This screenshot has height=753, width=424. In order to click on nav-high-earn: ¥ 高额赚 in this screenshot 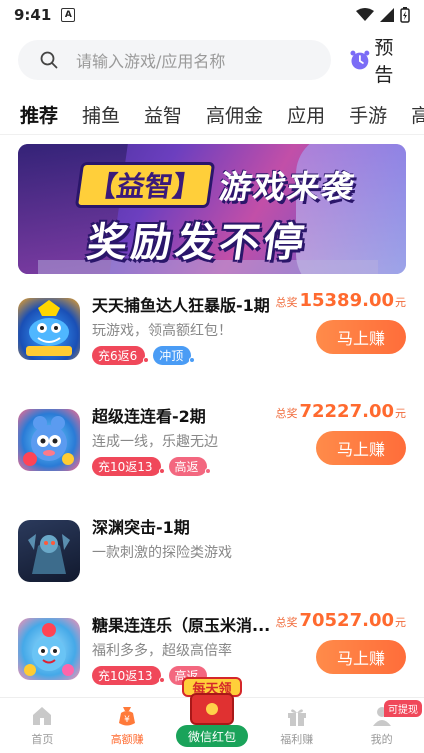, I will do `click(127, 725)`.